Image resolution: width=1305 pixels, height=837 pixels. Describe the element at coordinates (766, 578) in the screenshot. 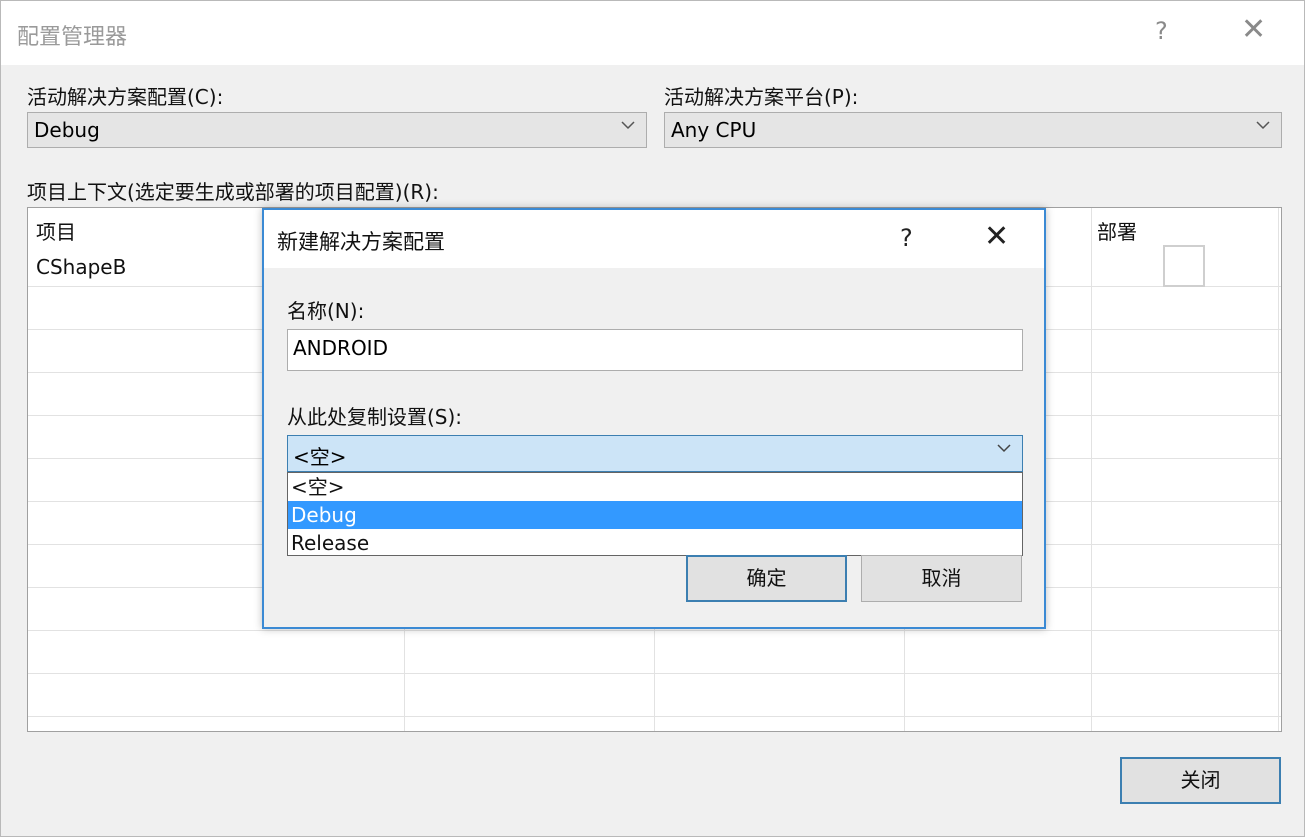

I see `ok-button: 确定` at that location.